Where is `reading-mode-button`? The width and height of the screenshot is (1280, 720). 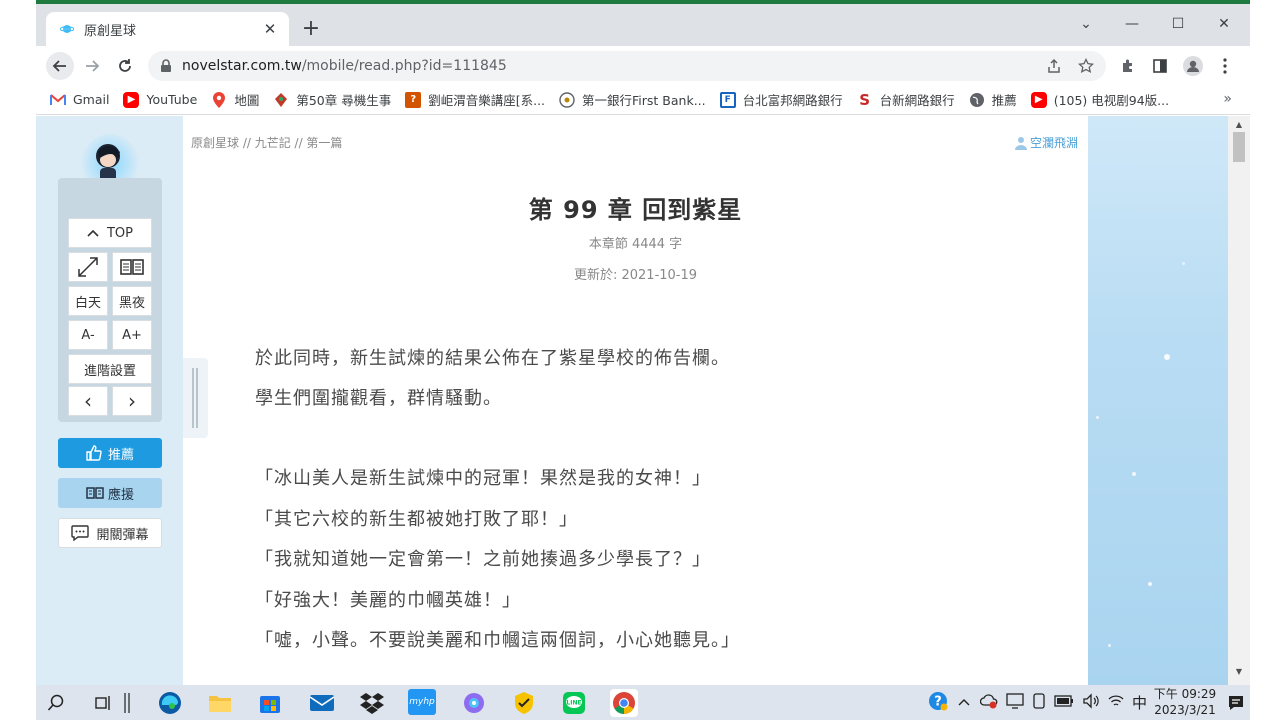
reading-mode-button is located at coordinates (132, 267).